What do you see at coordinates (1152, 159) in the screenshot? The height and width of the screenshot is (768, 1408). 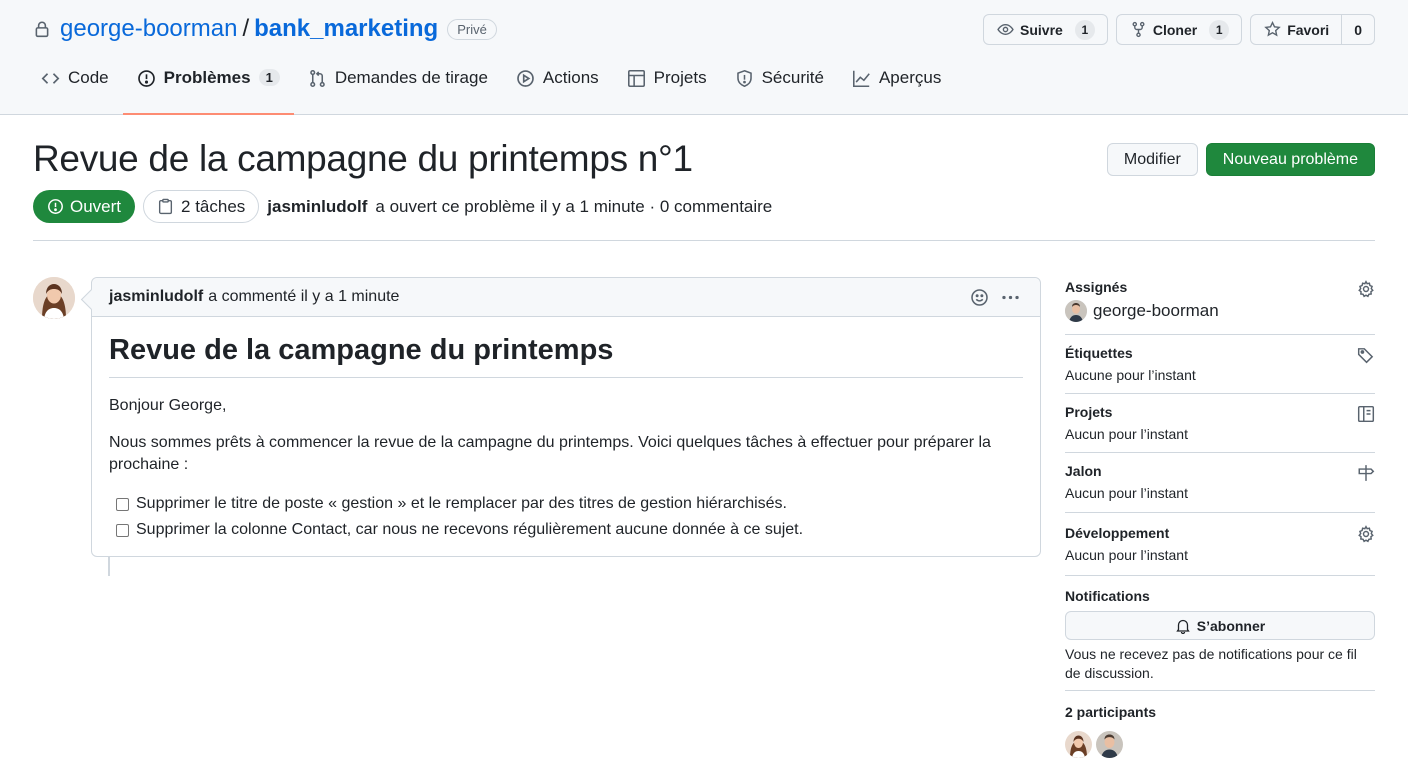 I see `edit-button: Modifier` at bounding box center [1152, 159].